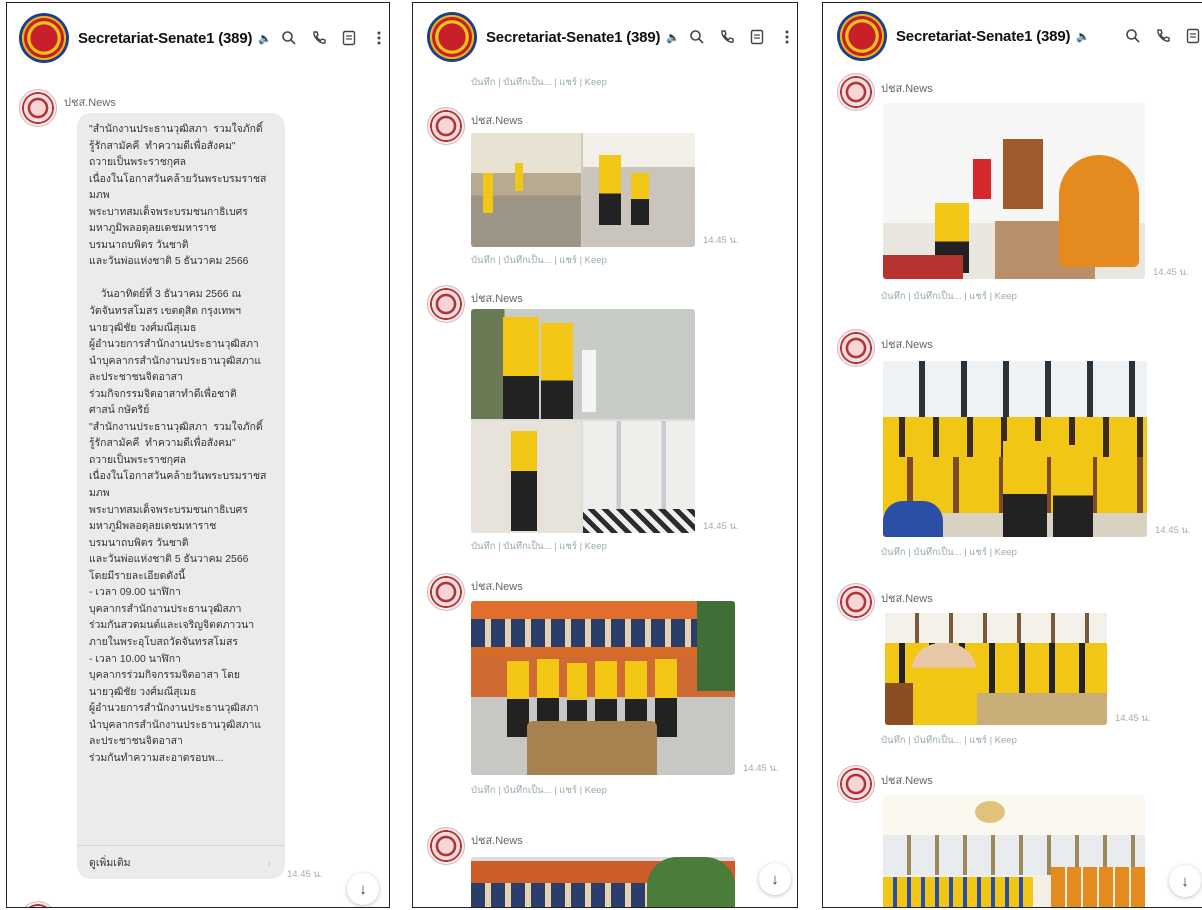 This screenshot has height=910, width=1202. Describe the element at coordinates (913, 519) in the screenshot. I see `chair-blue` at that location.